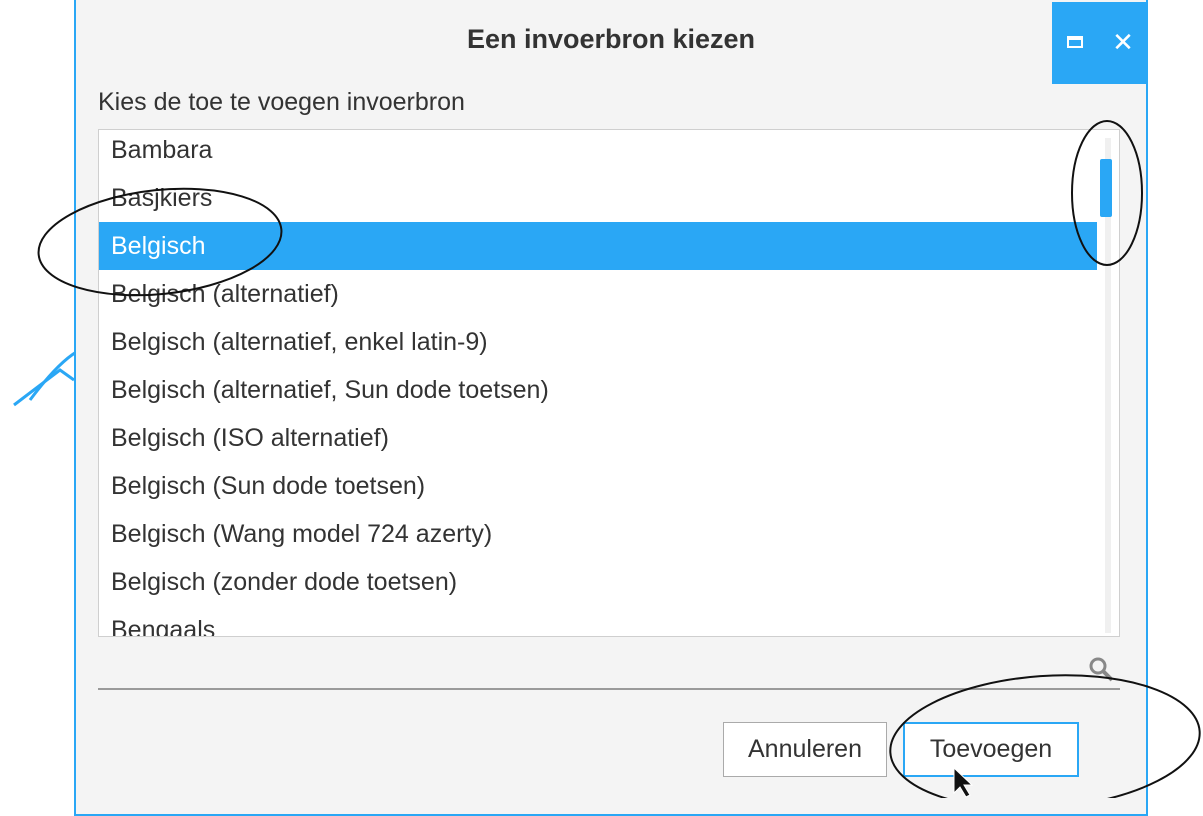 The image size is (1203, 816). I want to click on window-controls: ✕, so click(1099, 43).